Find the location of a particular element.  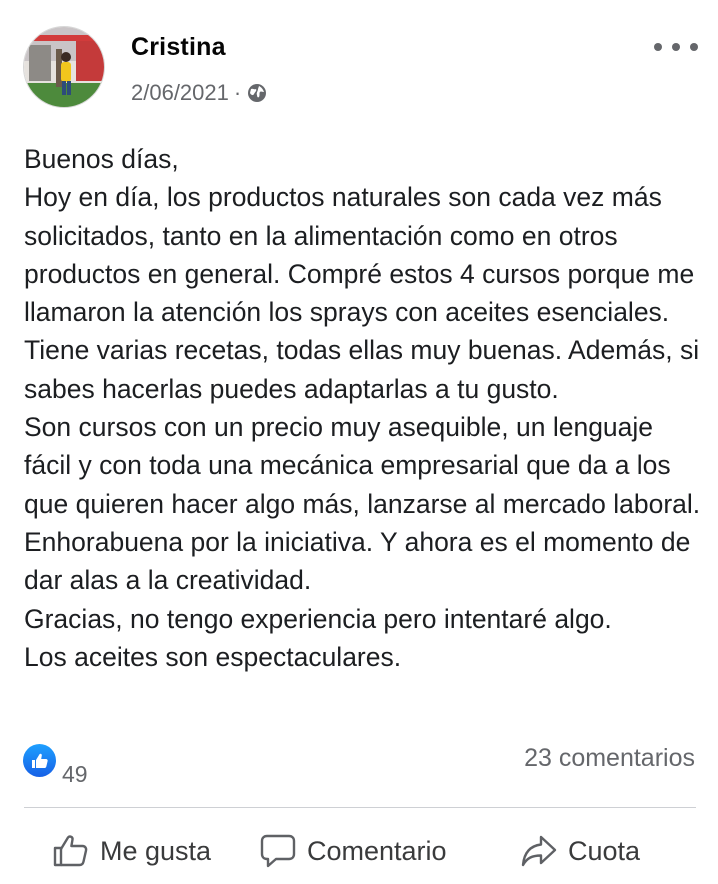

thumbs-up-icon is located at coordinates (70, 851).